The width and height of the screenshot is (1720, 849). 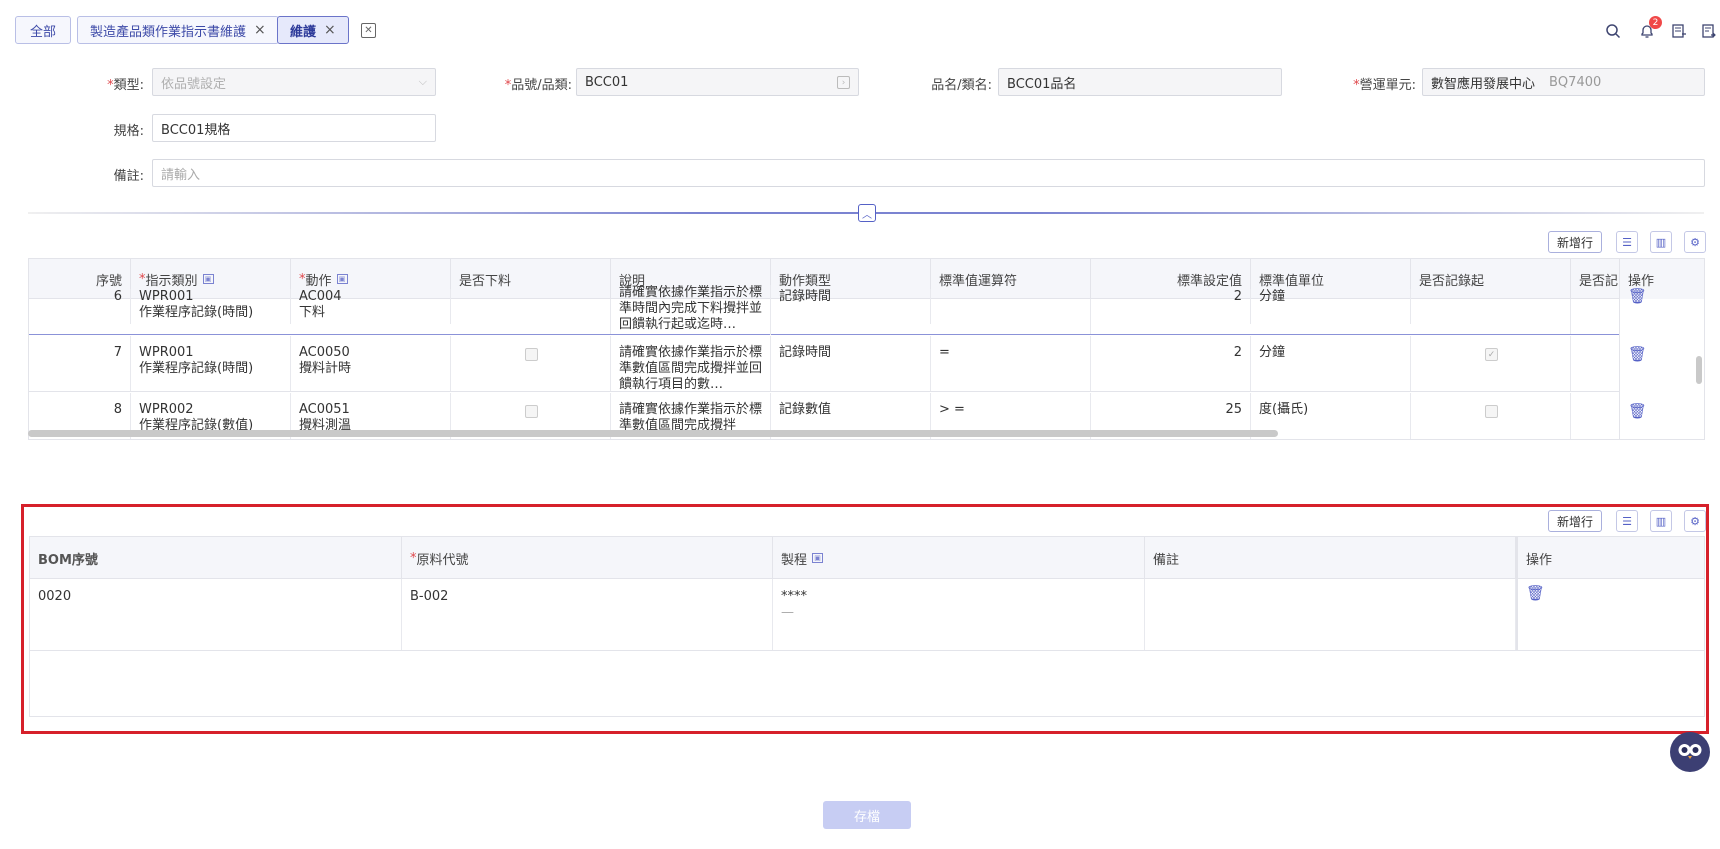 I want to click on tab-label: 維護, so click(x=303, y=32).